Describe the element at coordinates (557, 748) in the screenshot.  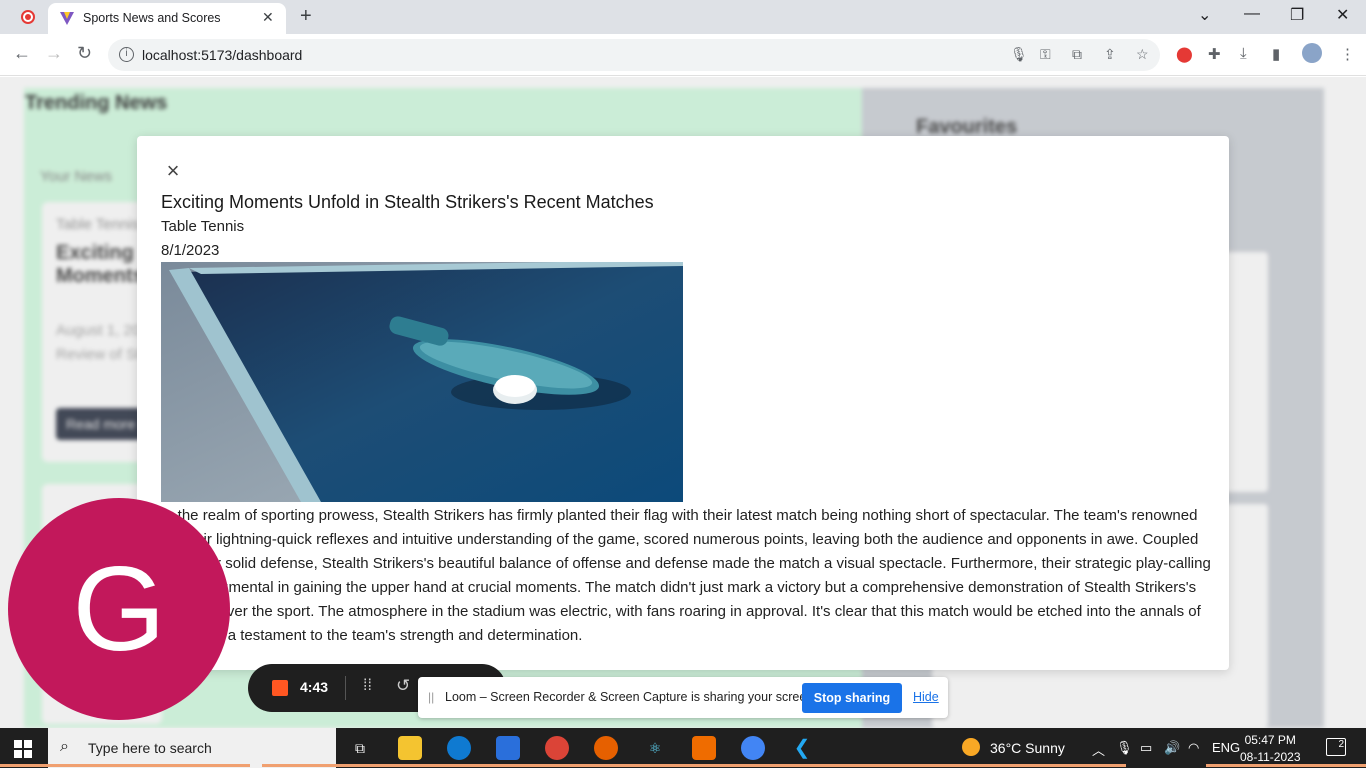
I see `chrome-icon` at that location.